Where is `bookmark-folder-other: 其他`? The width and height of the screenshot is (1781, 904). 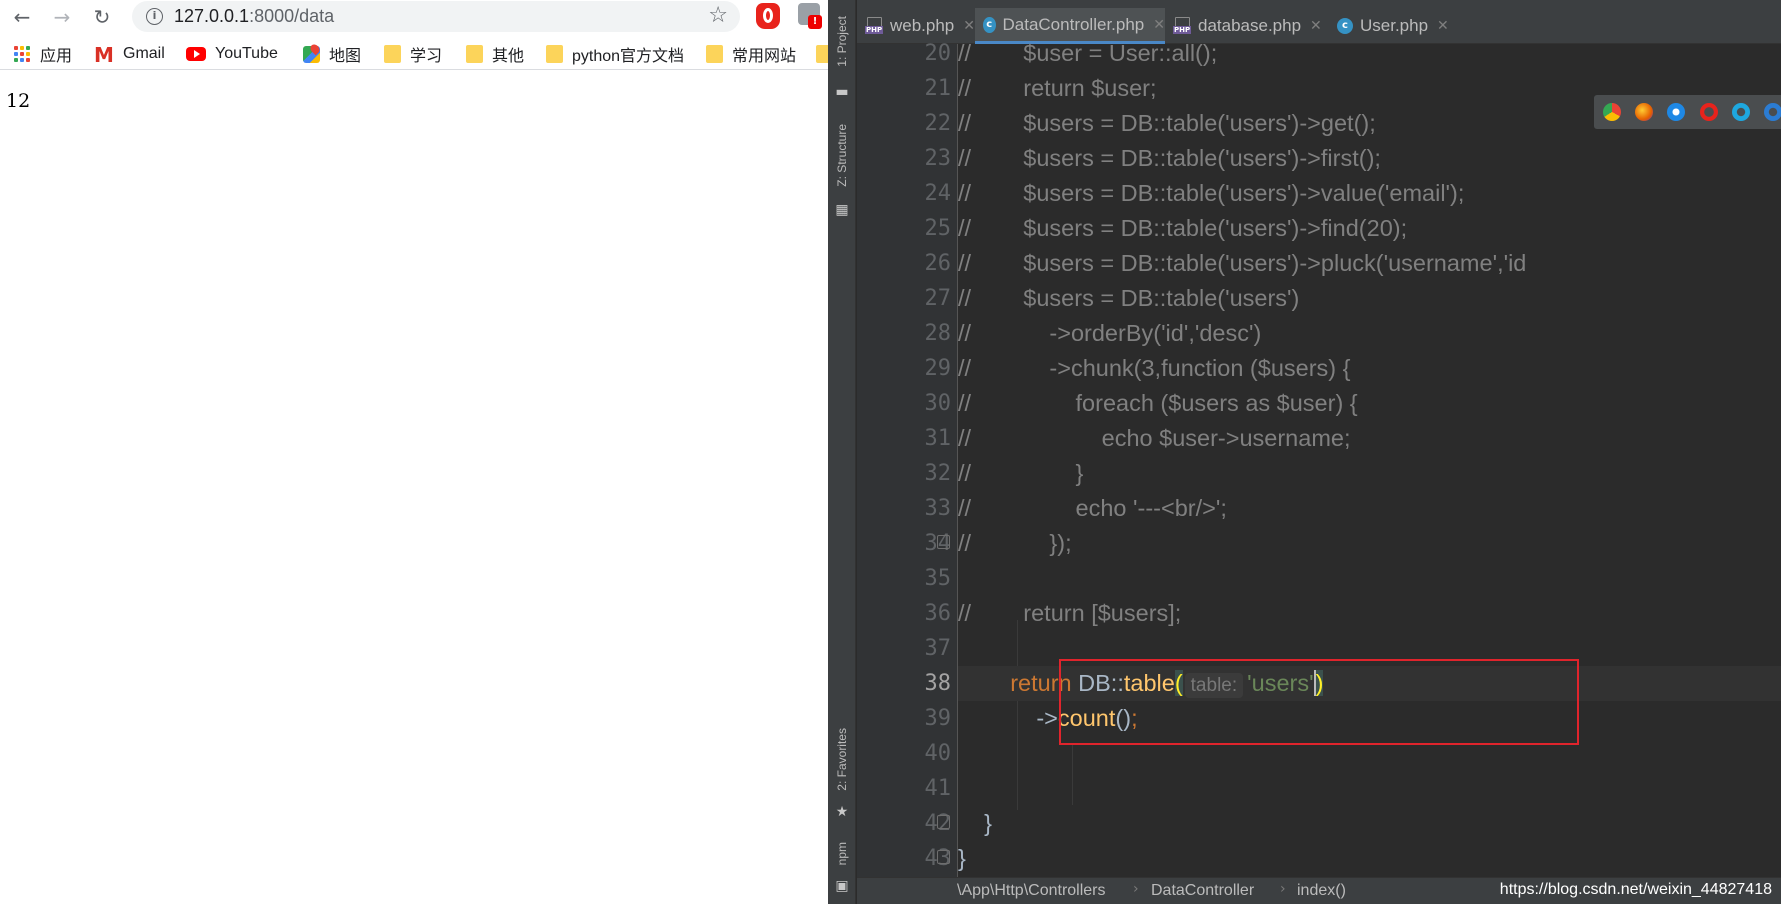 bookmark-folder-other: 其他 is located at coordinates (495, 54).